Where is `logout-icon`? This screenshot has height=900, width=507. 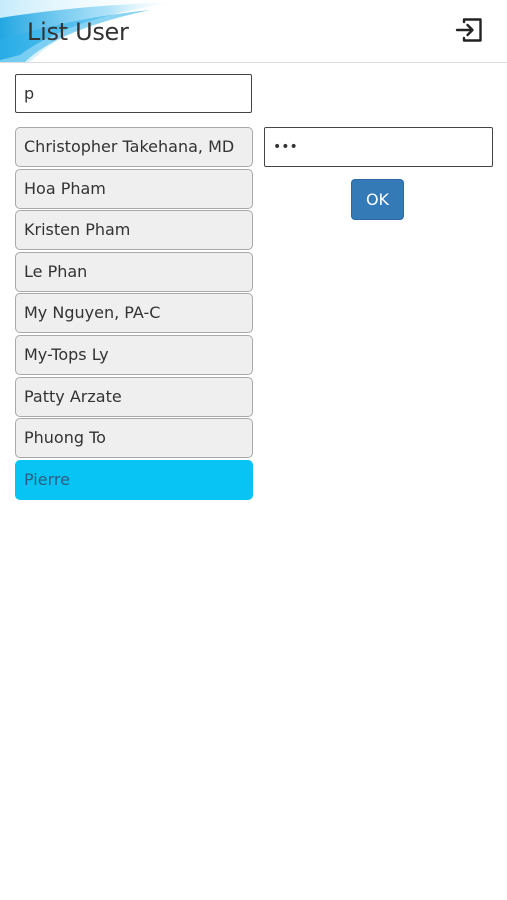 logout-icon is located at coordinates (468, 30).